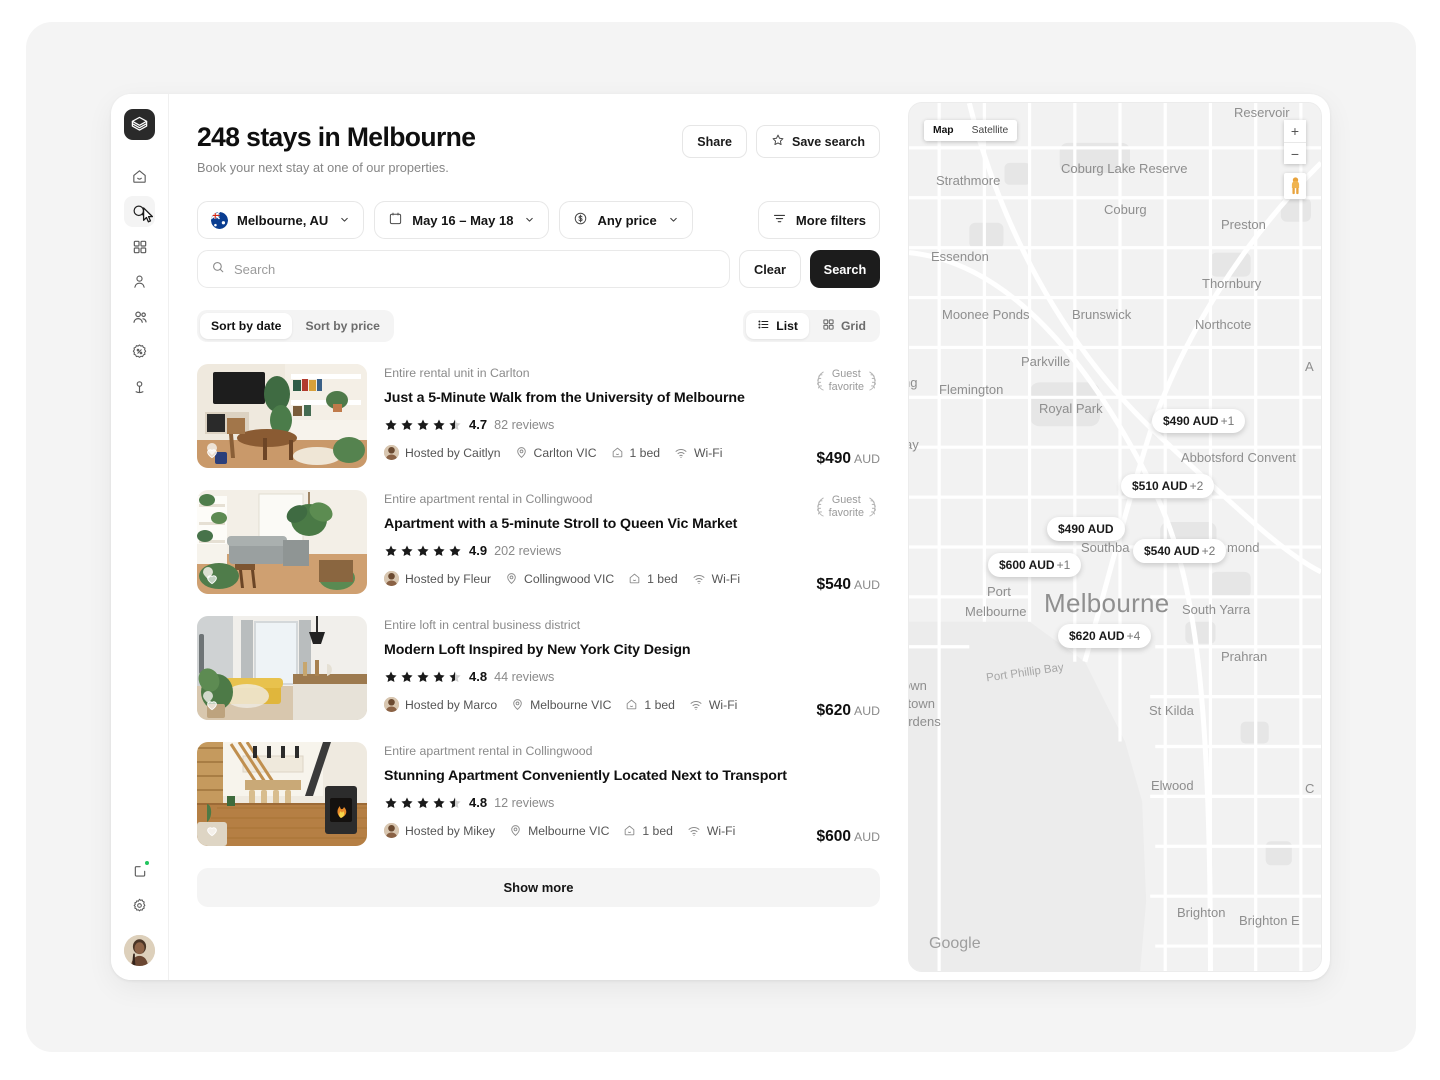 This screenshot has width=1440, height=1080. I want to click on sort-and-view-row: Sort by date Sort by price List Grid, so click(538, 326).